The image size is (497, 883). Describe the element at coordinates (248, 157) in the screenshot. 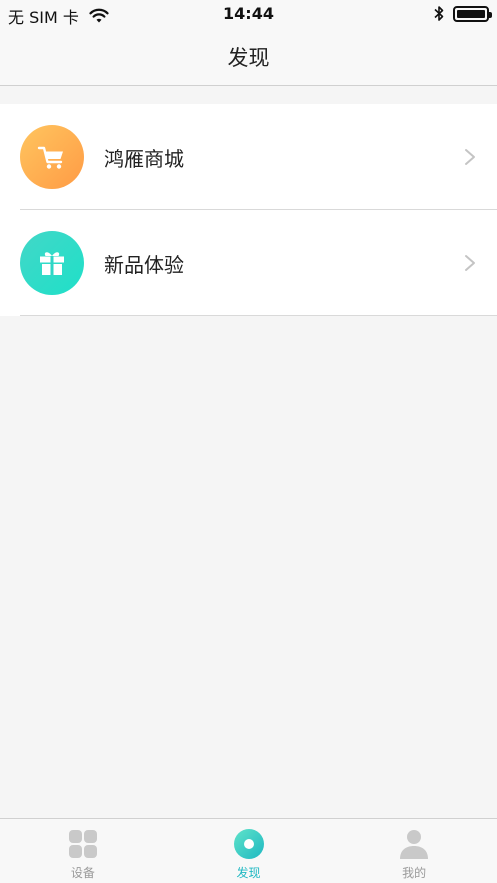

I see `list-item-mall: 鸿雁商城` at that location.